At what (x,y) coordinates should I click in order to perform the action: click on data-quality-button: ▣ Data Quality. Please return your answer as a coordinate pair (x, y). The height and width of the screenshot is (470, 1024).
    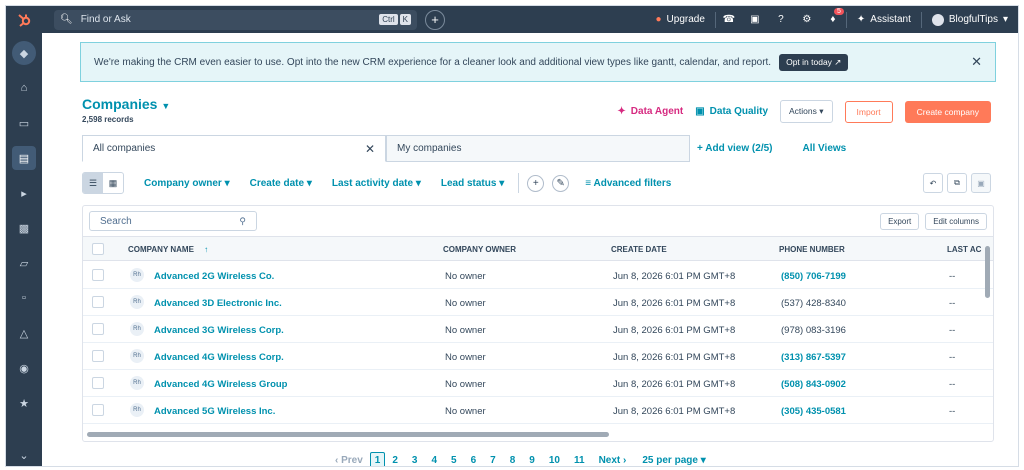
    Looking at the image, I should click on (731, 111).